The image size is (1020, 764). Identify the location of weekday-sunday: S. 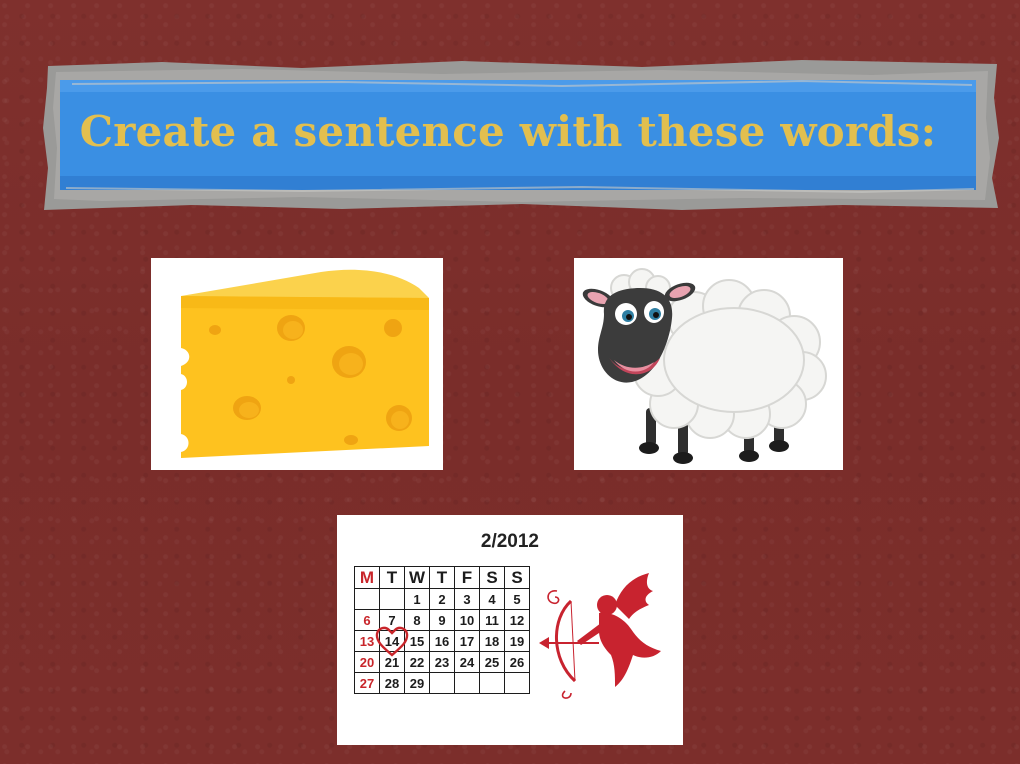
(517, 577).